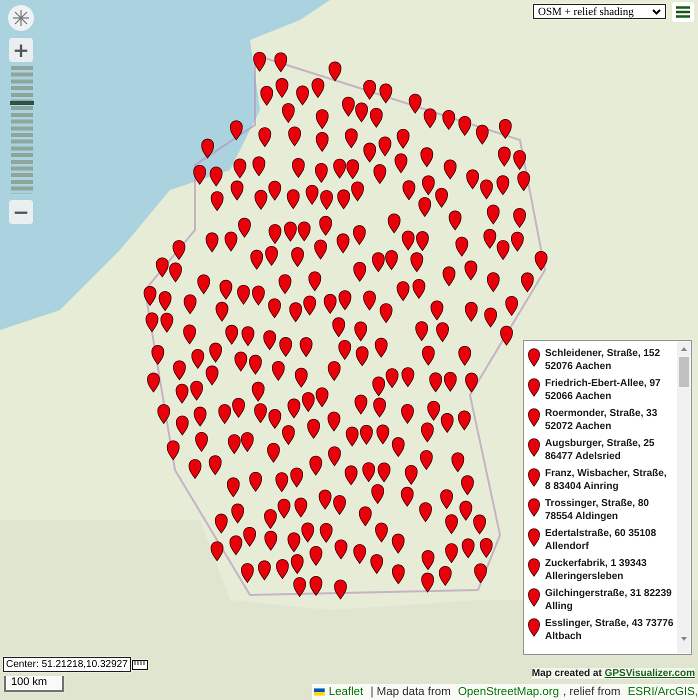 The width and height of the screenshot is (698, 700). Describe the element at coordinates (21, 212) in the screenshot. I see `zoom-out-button: −` at that location.